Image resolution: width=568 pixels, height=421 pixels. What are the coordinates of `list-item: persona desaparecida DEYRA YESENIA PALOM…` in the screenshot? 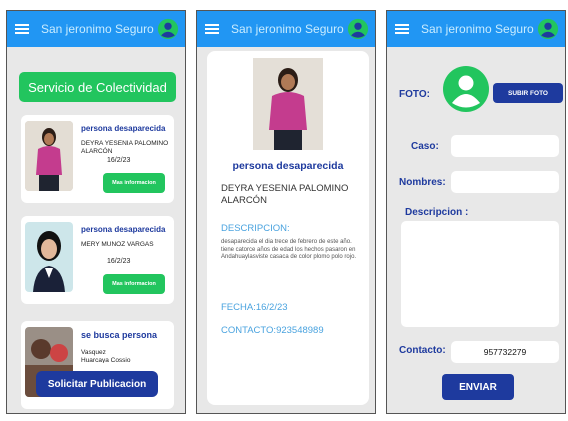 It's located at (97, 159).